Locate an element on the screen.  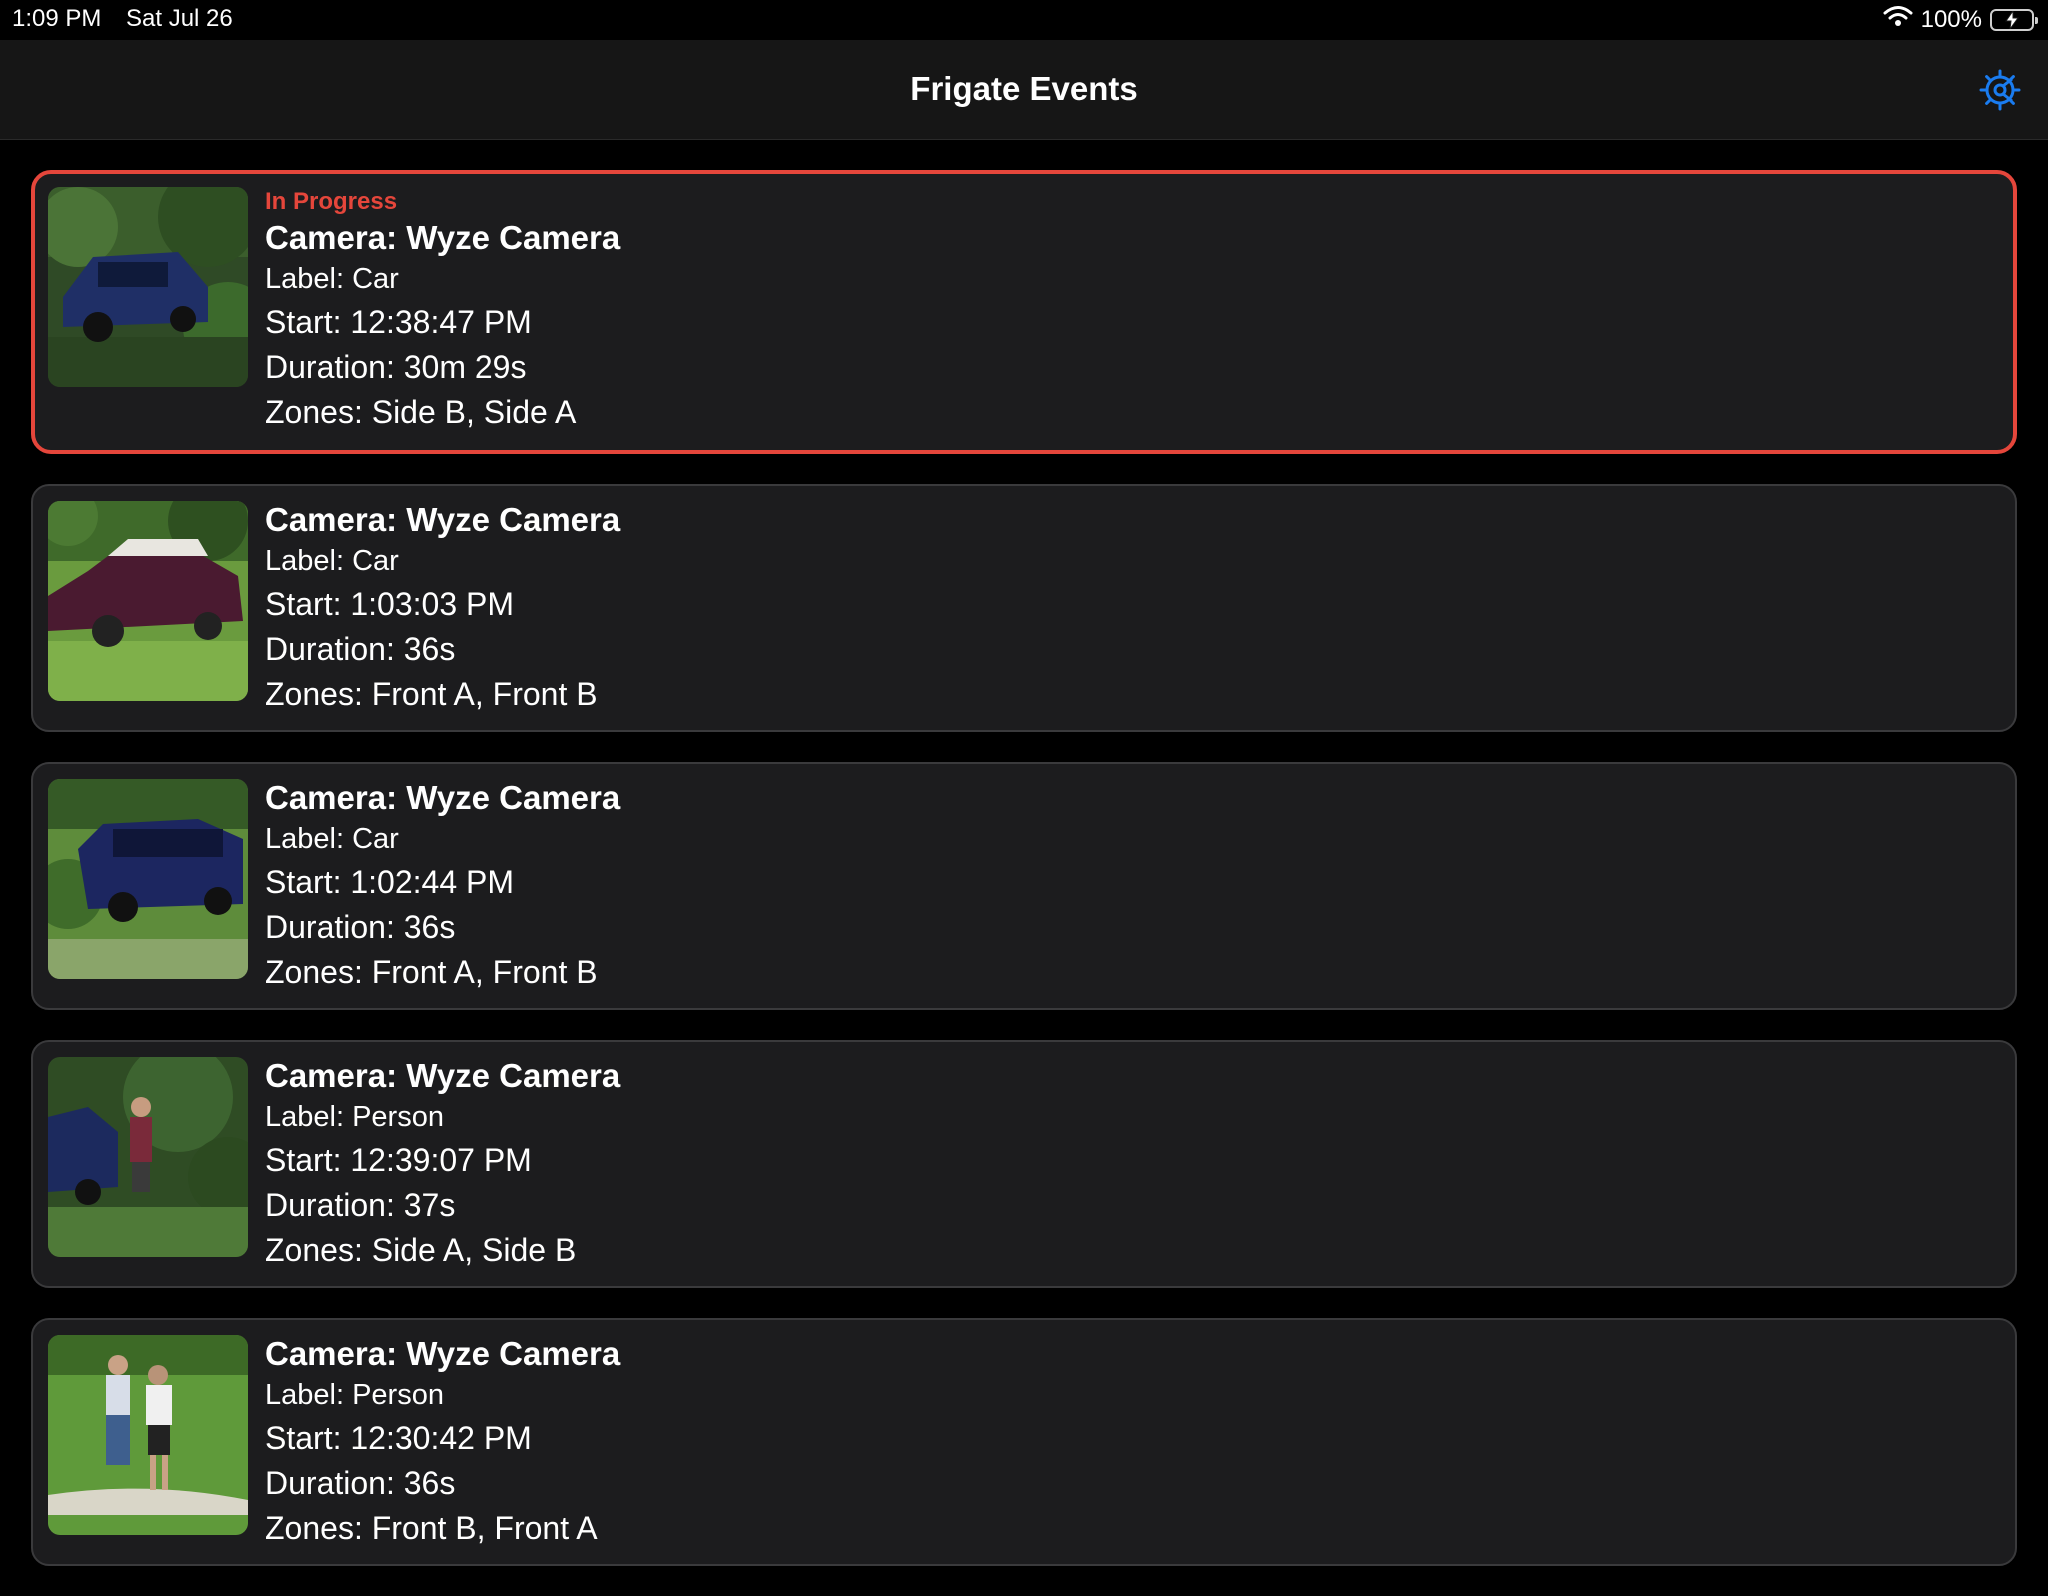
battery-percent: 100% is located at coordinates (1951, 19).